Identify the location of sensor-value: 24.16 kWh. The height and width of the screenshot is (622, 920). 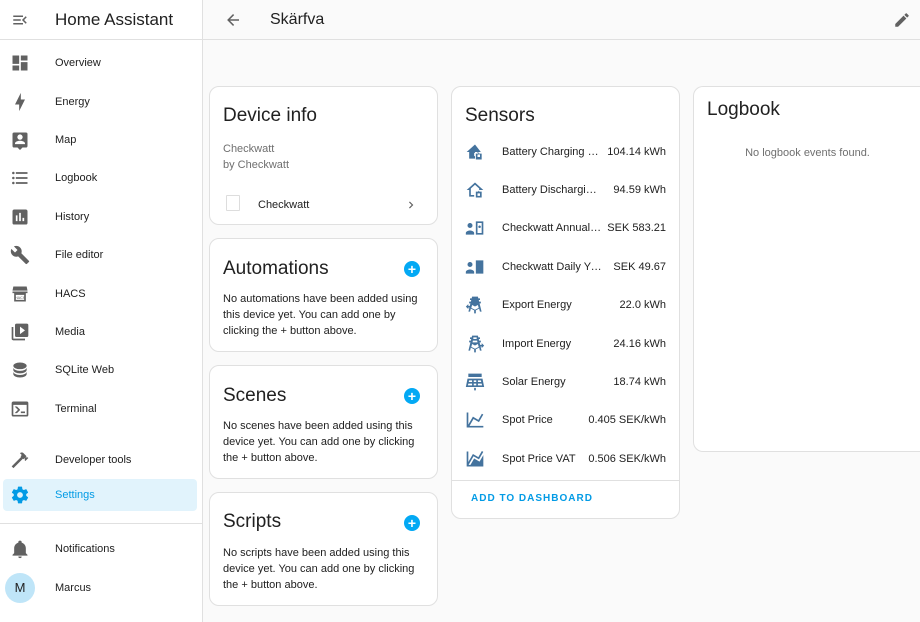
(639, 344).